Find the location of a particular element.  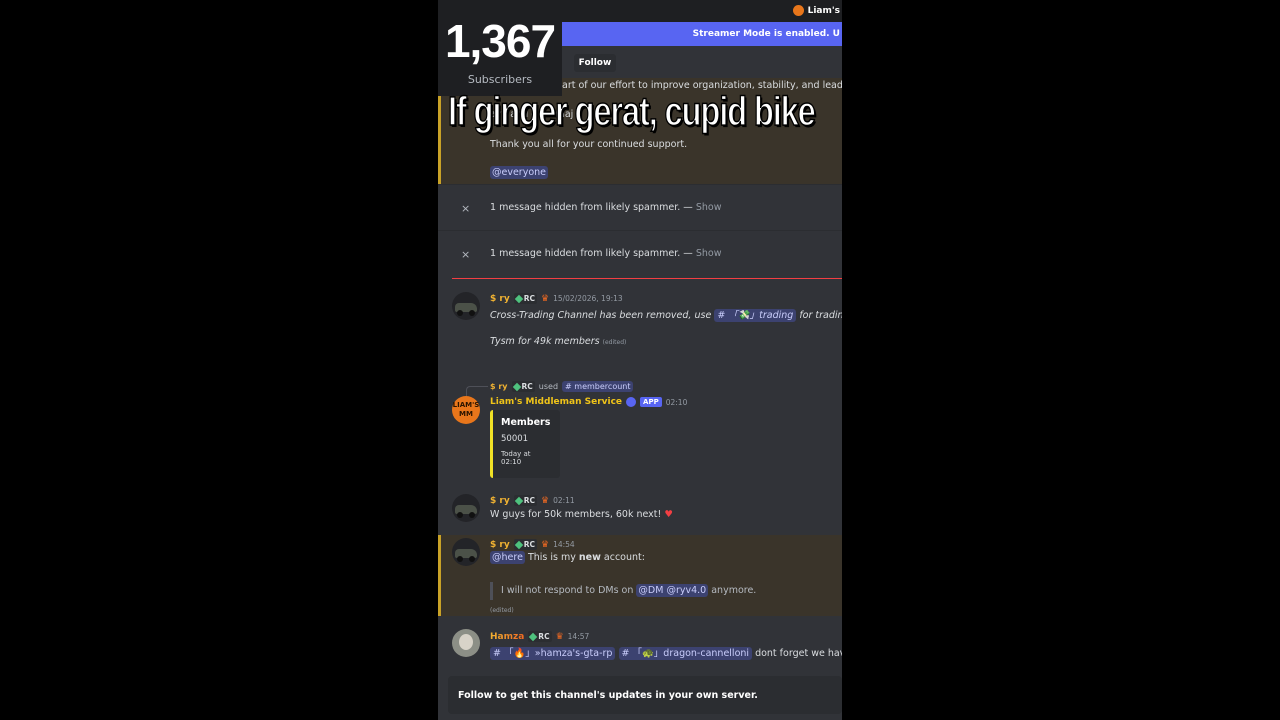

channel-link: # 「💸」trading is located at coordinates (755, 315).